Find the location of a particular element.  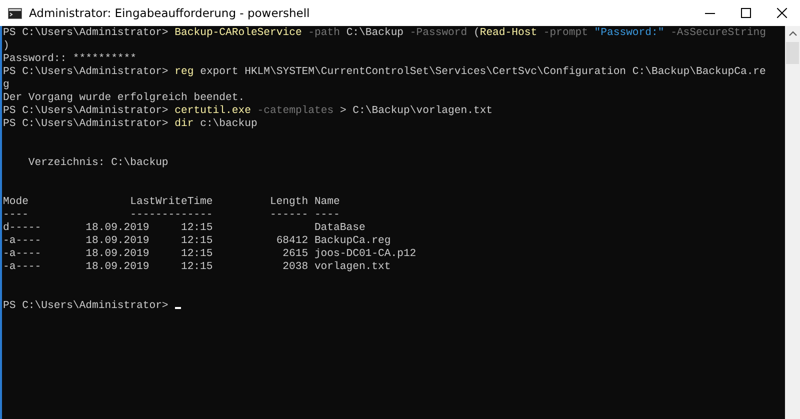

column-header: Name is located at coordinates (327, 202).